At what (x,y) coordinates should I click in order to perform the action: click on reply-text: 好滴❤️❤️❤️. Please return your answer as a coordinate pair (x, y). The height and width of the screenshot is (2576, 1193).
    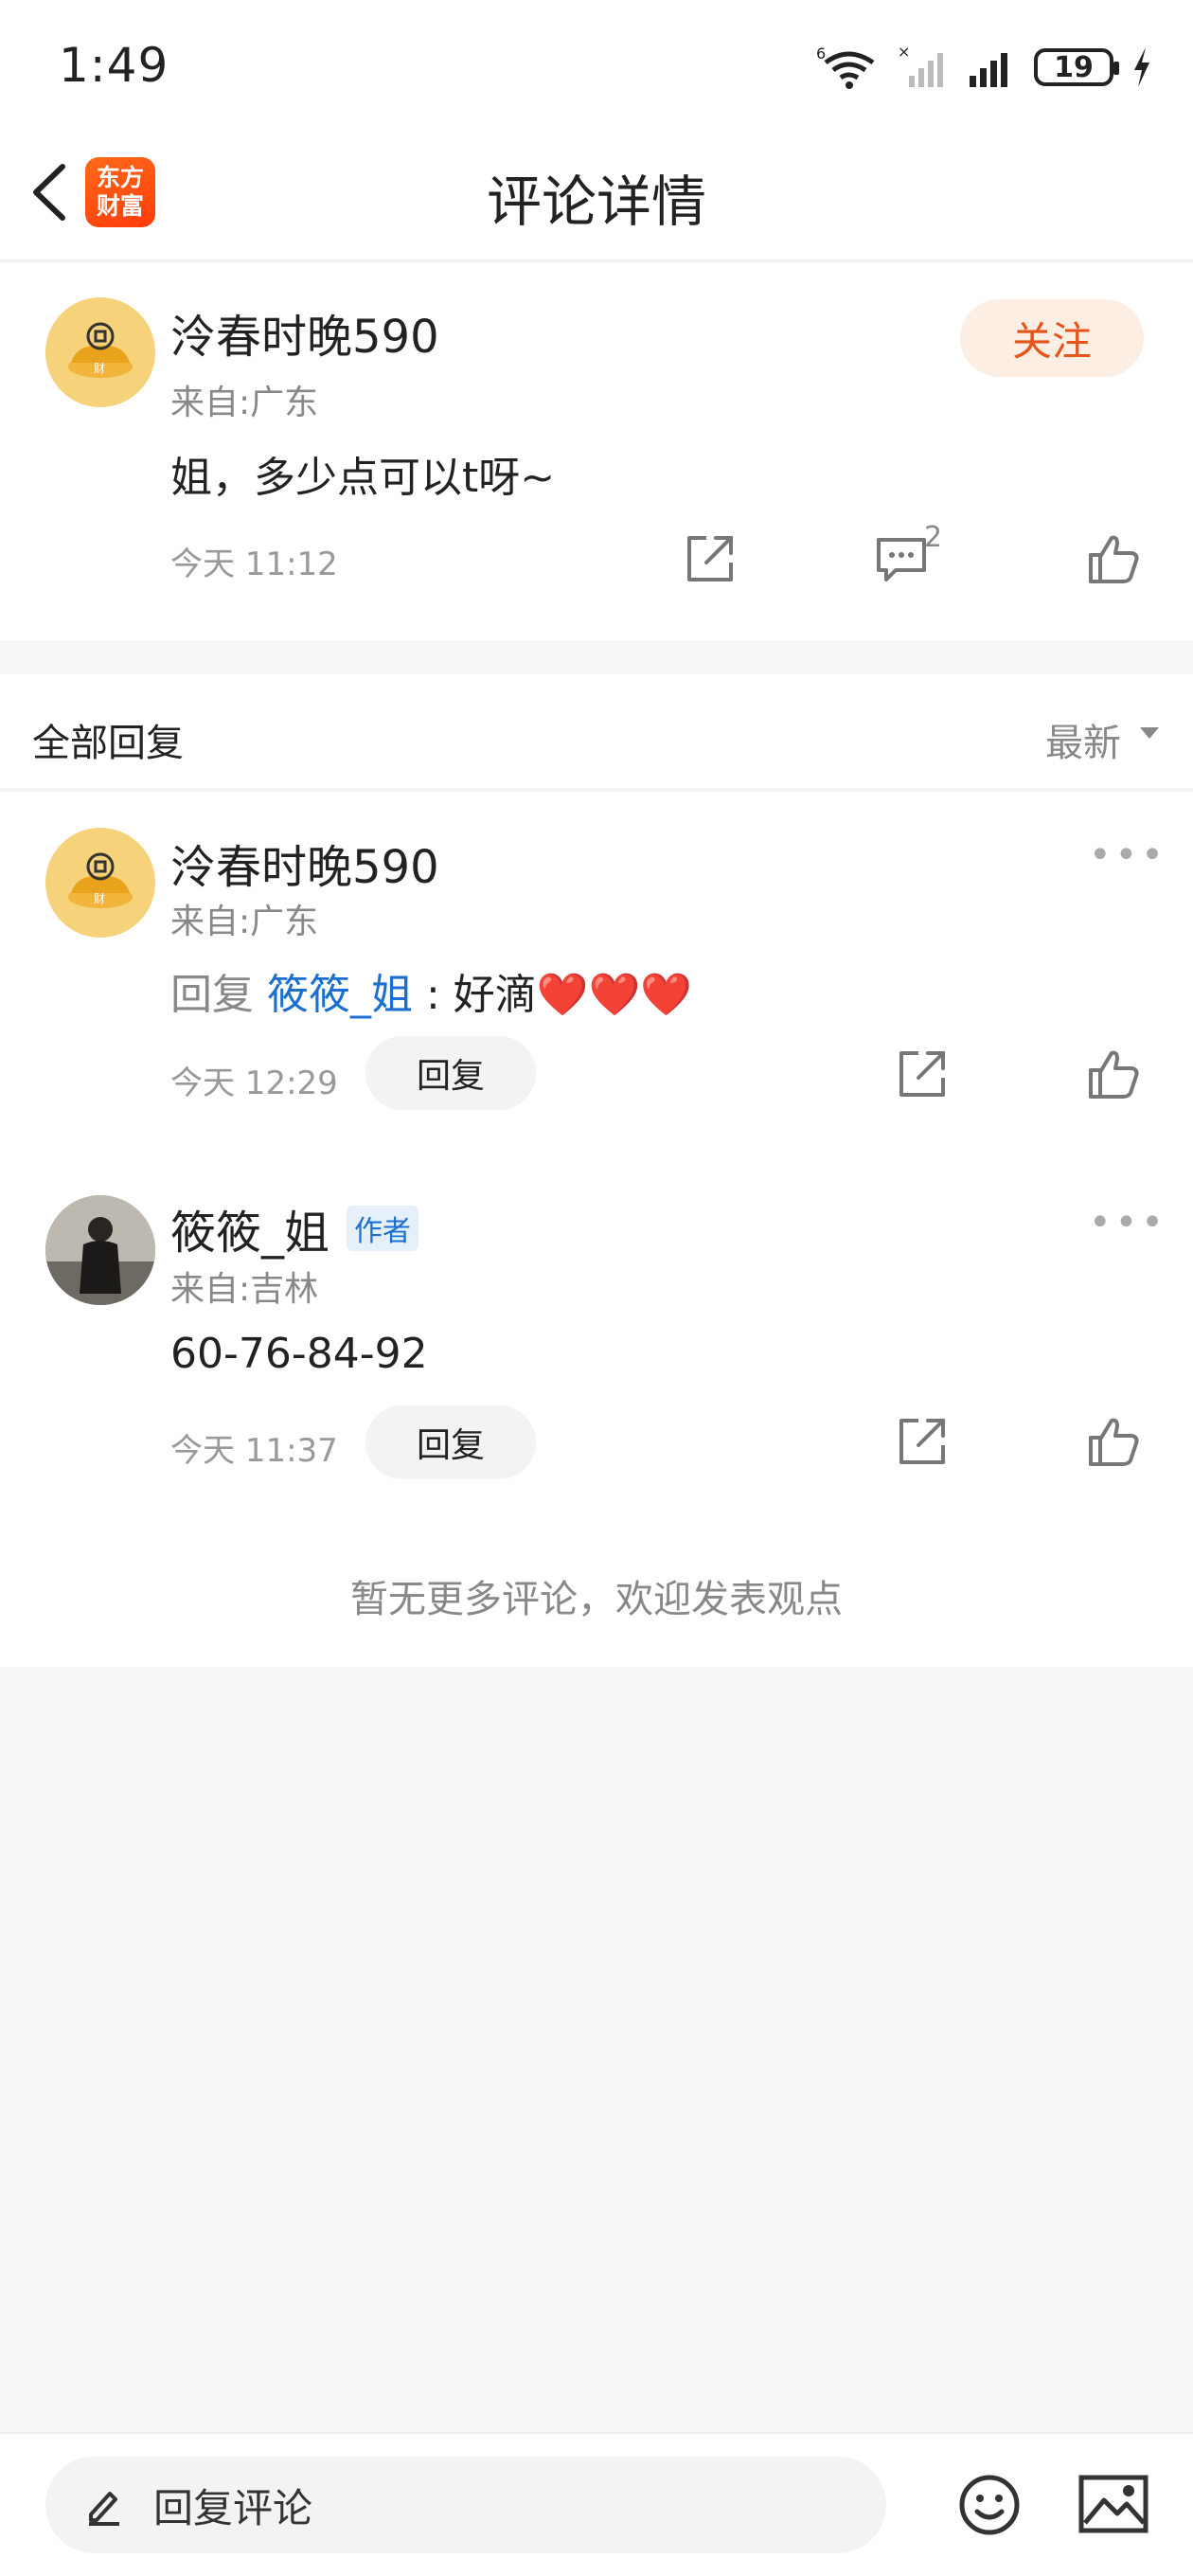
    Looking at the image, I should click on (573, 995).